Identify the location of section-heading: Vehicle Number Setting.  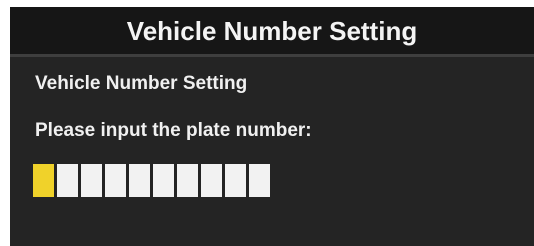
(141, 83).